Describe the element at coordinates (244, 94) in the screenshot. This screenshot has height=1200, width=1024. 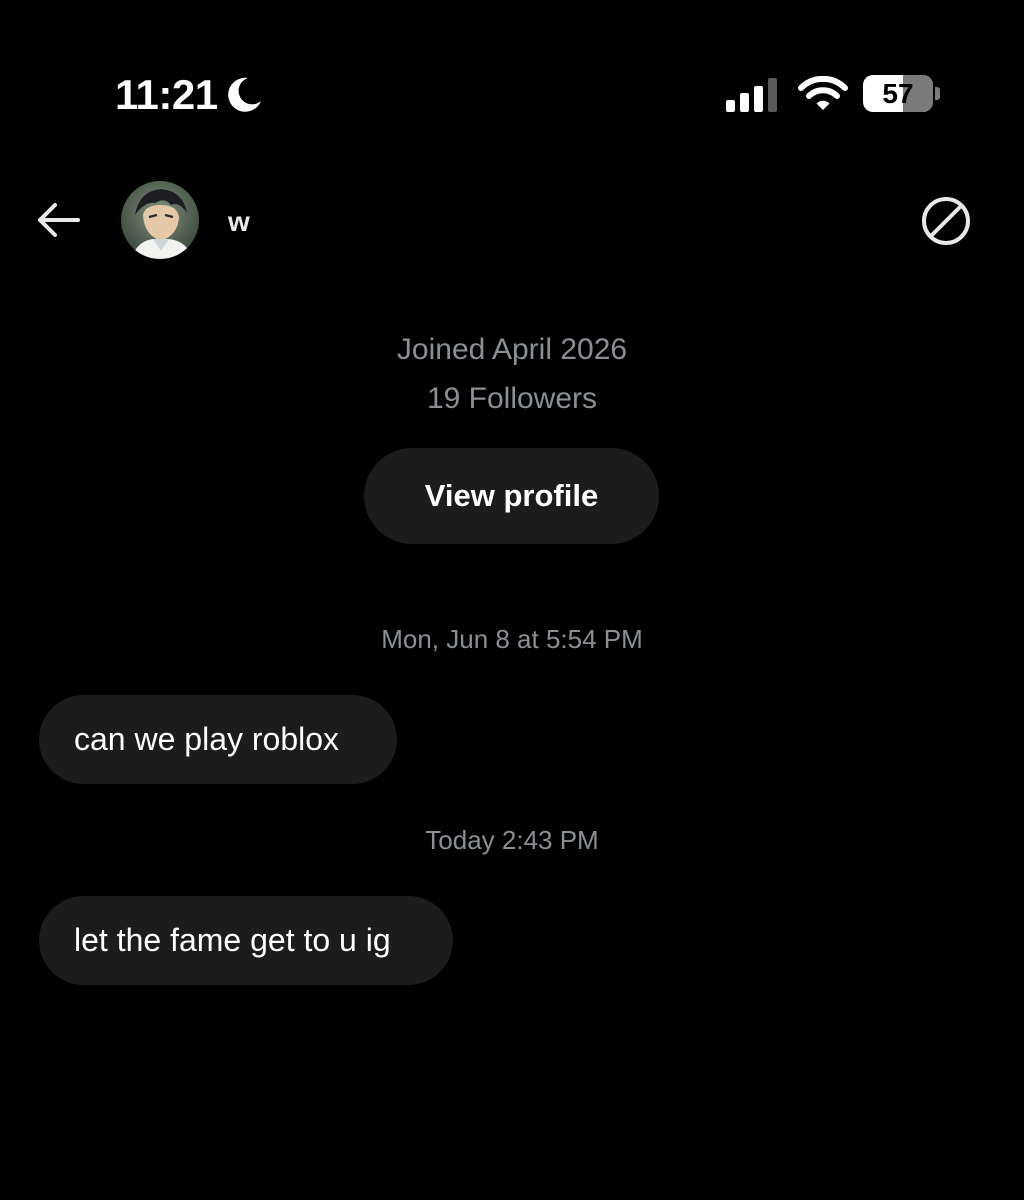
I see `moon-icon` at that location.